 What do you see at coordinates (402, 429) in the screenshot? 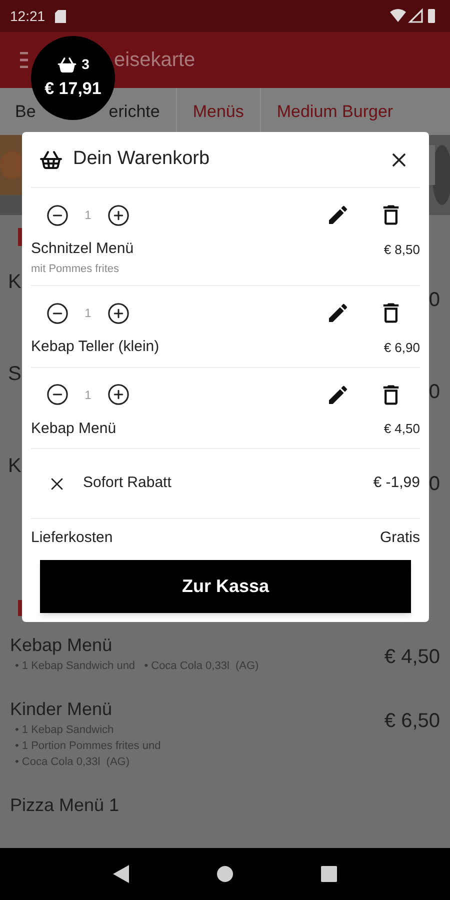
I see `item-price: € 4,50` at bounding box center [402, 429].